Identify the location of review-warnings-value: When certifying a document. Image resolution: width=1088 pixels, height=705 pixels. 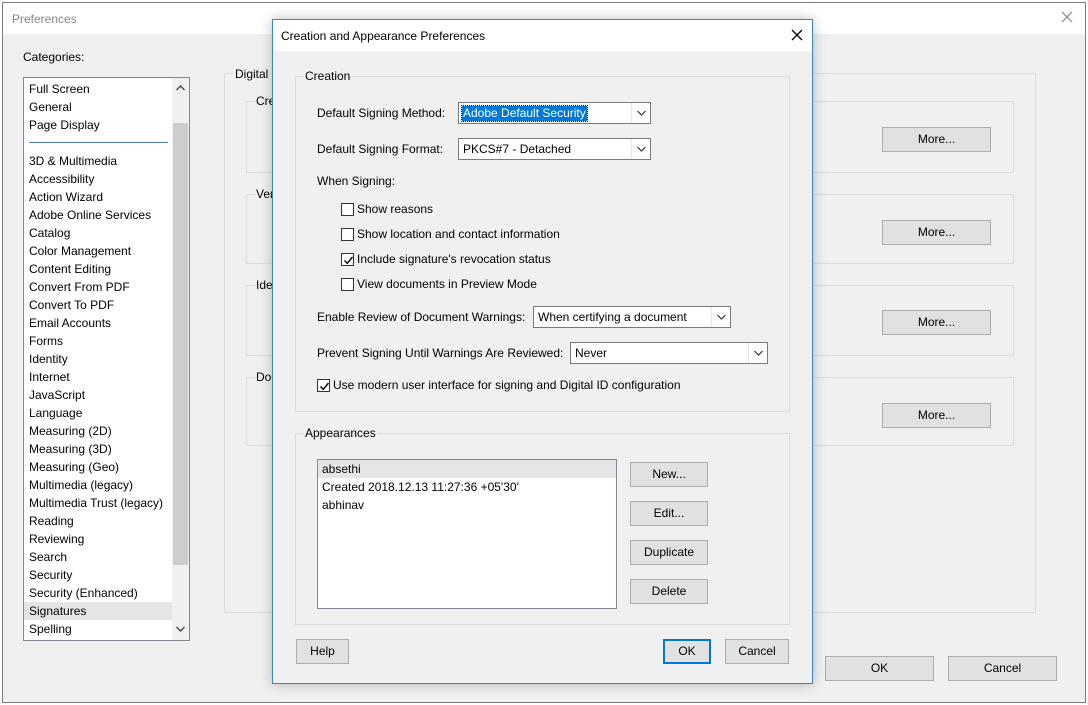
(612, 317).